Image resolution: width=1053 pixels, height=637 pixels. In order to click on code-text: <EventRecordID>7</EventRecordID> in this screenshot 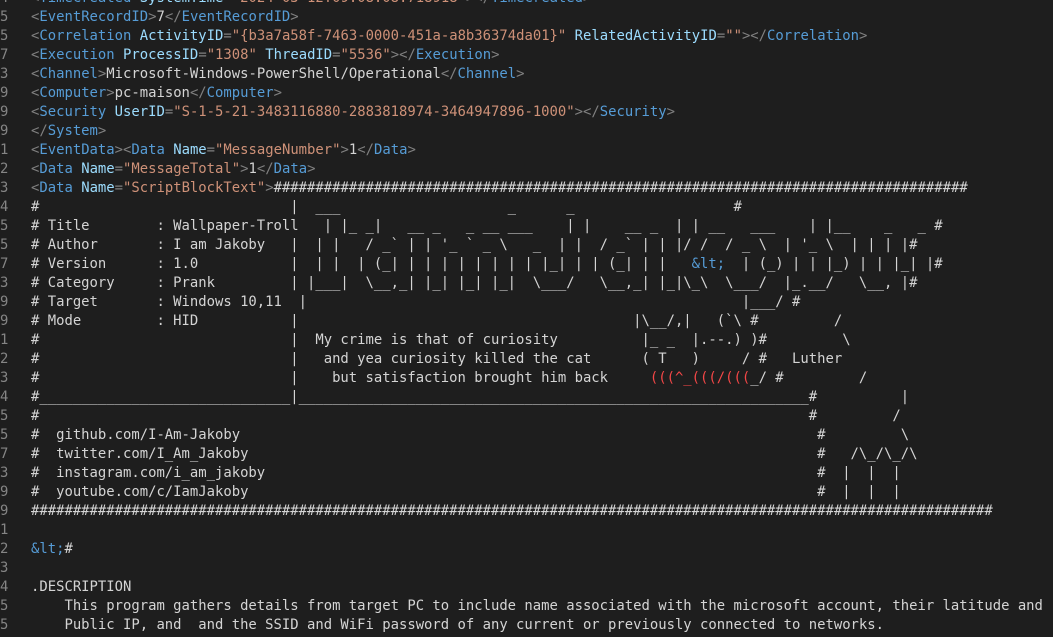, I will do `click(165, 17)`.